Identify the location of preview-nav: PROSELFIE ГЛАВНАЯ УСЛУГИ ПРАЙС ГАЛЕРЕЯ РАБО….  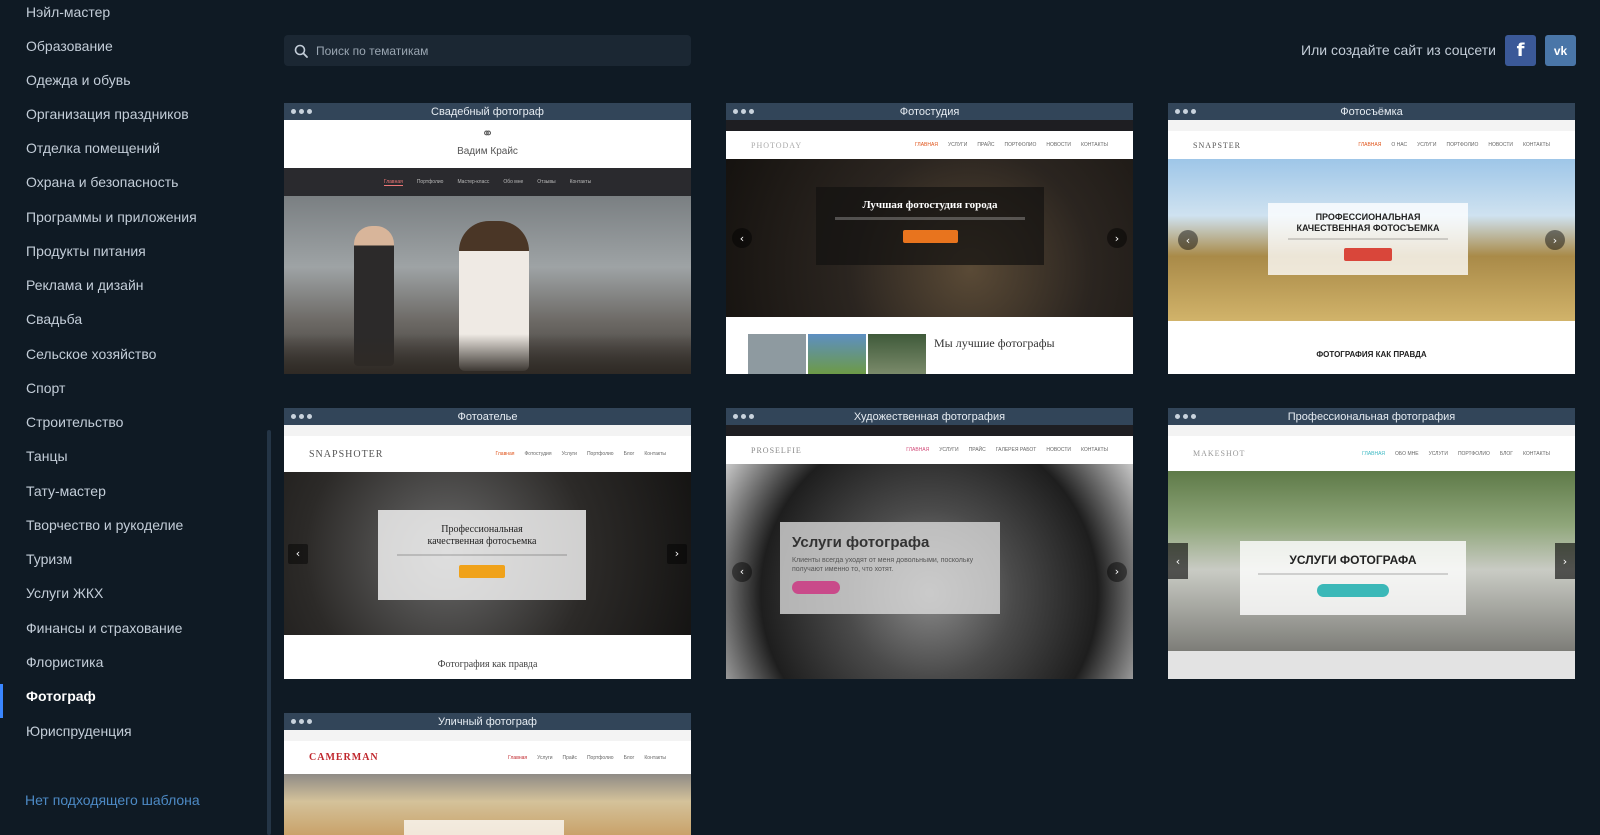
(929, 450).